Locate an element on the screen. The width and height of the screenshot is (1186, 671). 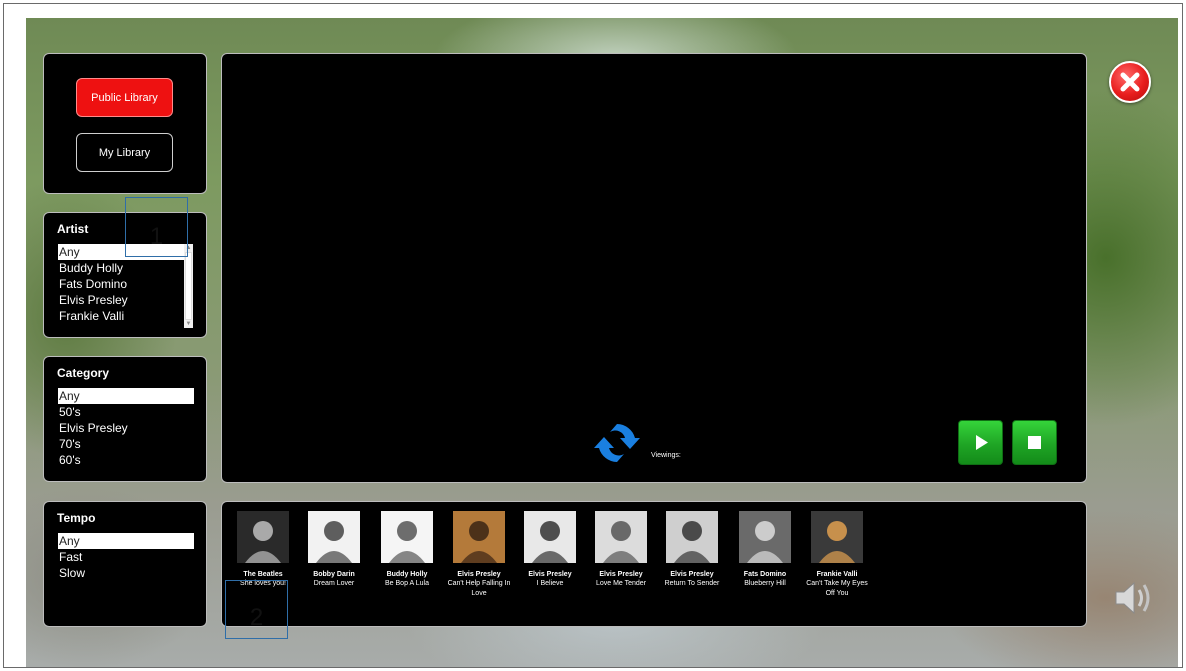
category-option: 50's is located at coordinates (126, 412).